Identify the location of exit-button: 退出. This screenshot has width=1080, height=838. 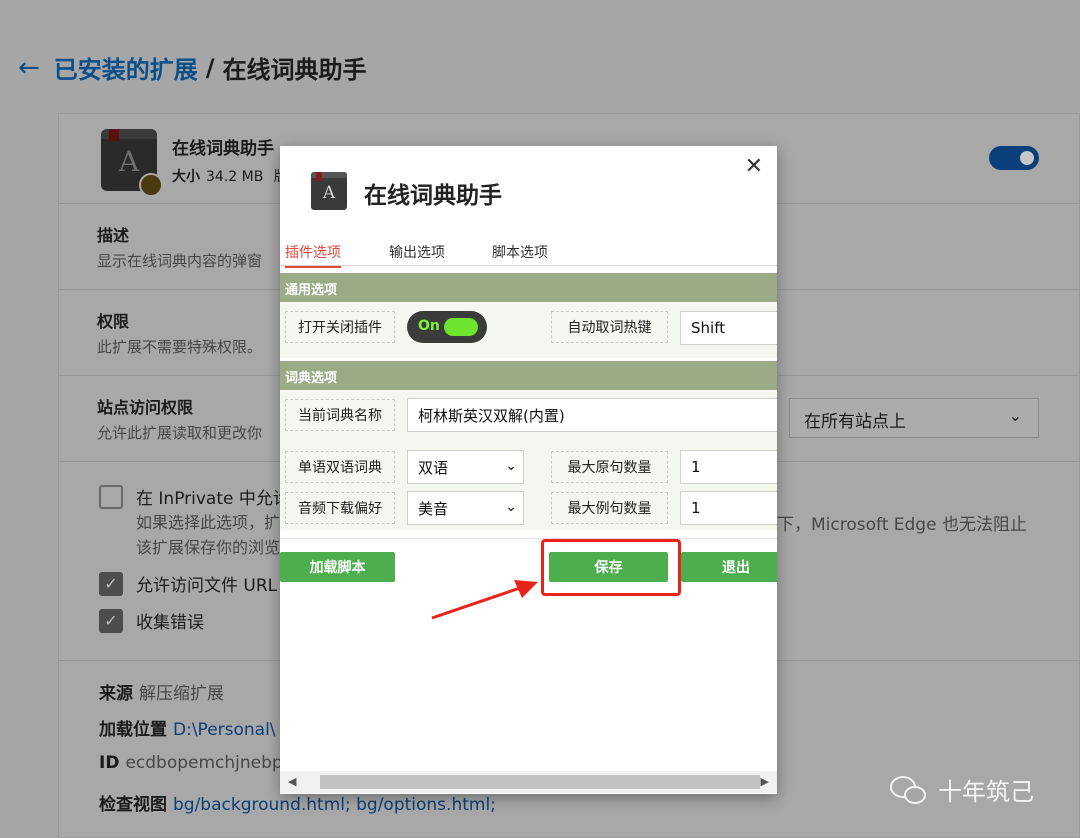
(729, 567).